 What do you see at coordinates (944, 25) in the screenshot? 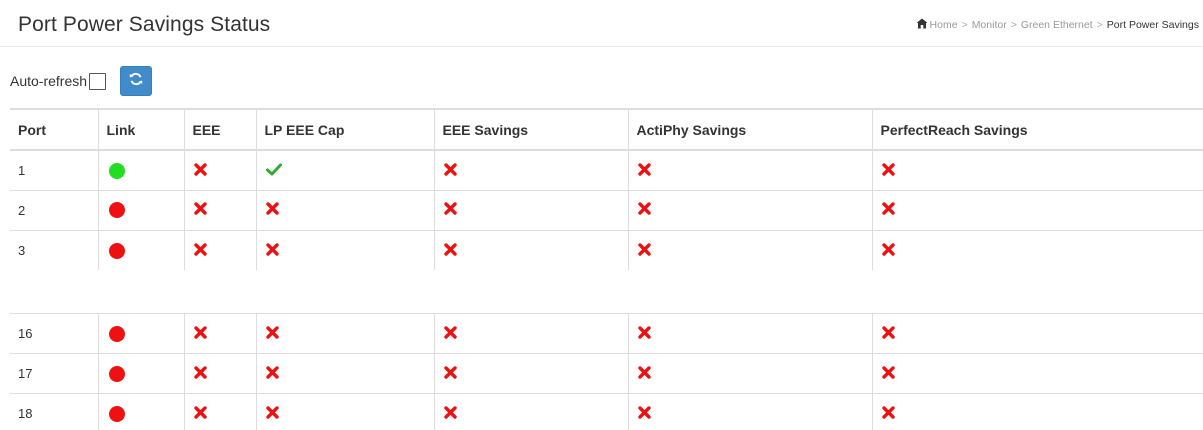
I see `breadcrumb-home: Home` at bounding box center [944, 25].